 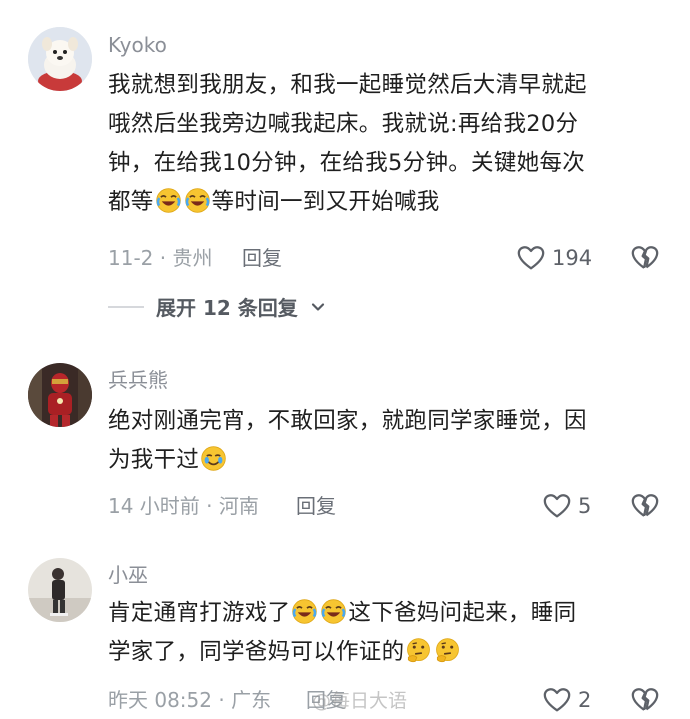 I want to click on comment-meta: 11-2 · 贵州, so click(x=160, y=258).